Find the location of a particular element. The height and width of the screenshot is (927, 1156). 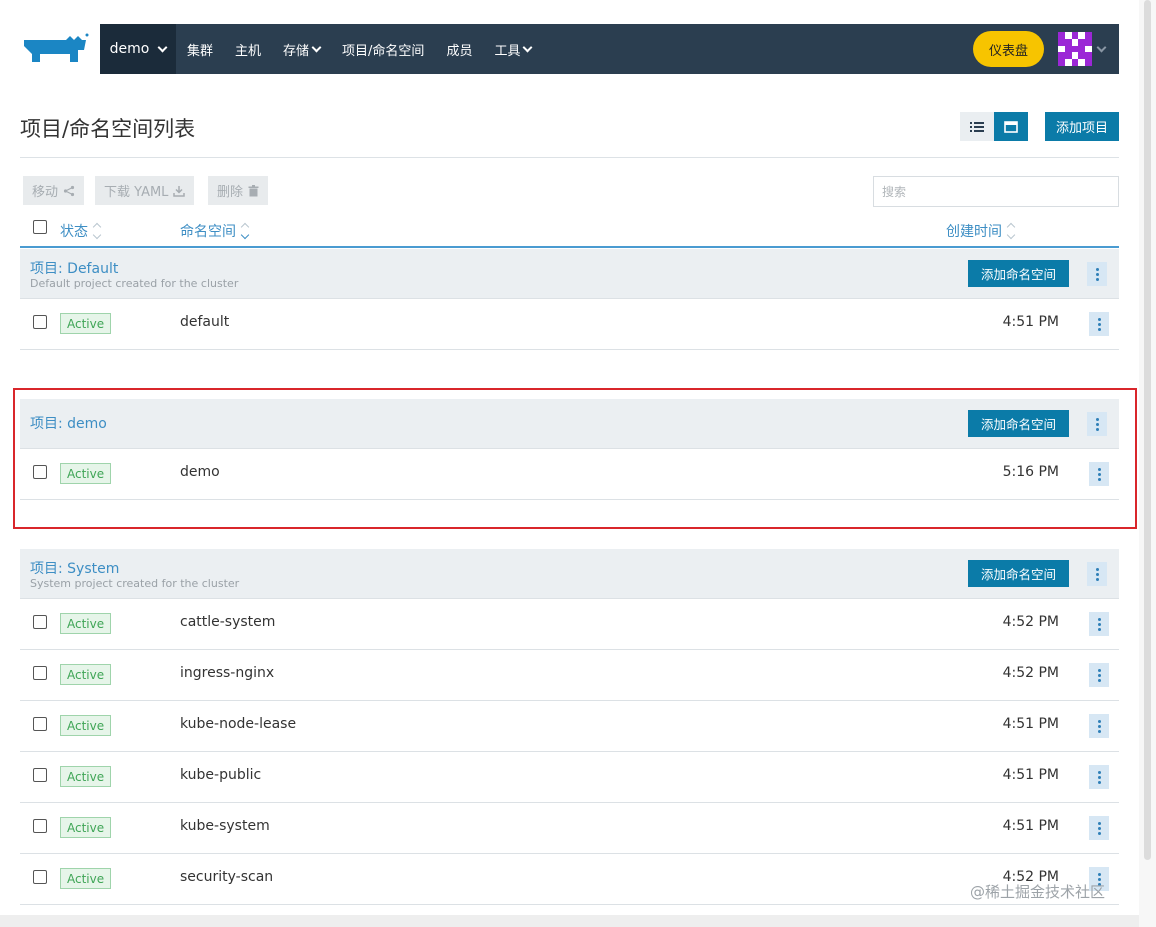

delete-label: 删除 is located at coordinates (230, 192).